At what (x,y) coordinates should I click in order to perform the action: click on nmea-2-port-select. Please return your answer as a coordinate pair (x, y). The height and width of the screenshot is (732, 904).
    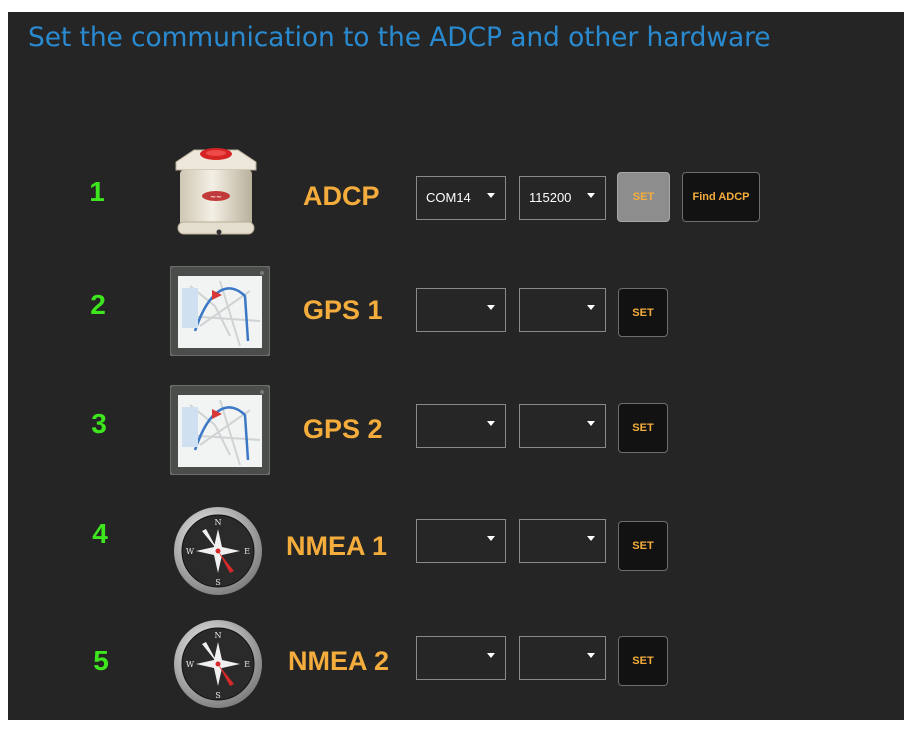
    Looking at the image, I should click on (461, 658).